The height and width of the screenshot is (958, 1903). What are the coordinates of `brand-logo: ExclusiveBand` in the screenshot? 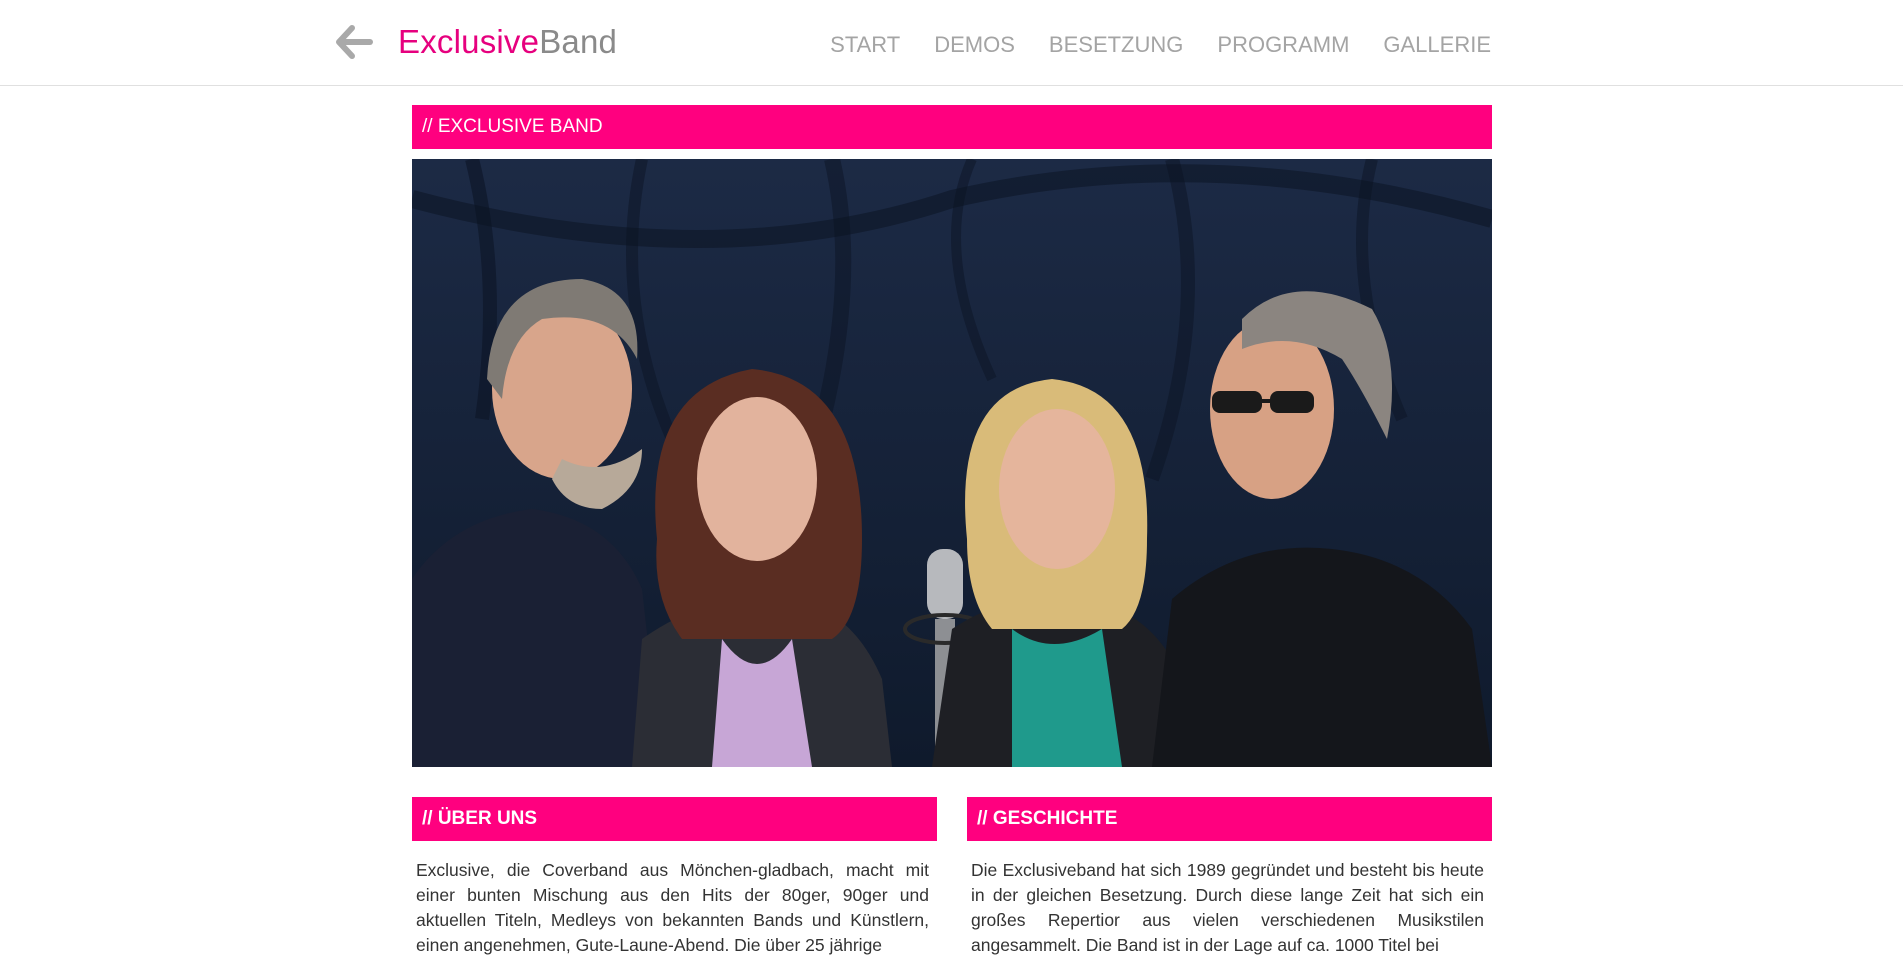 It's located at (507, 42).